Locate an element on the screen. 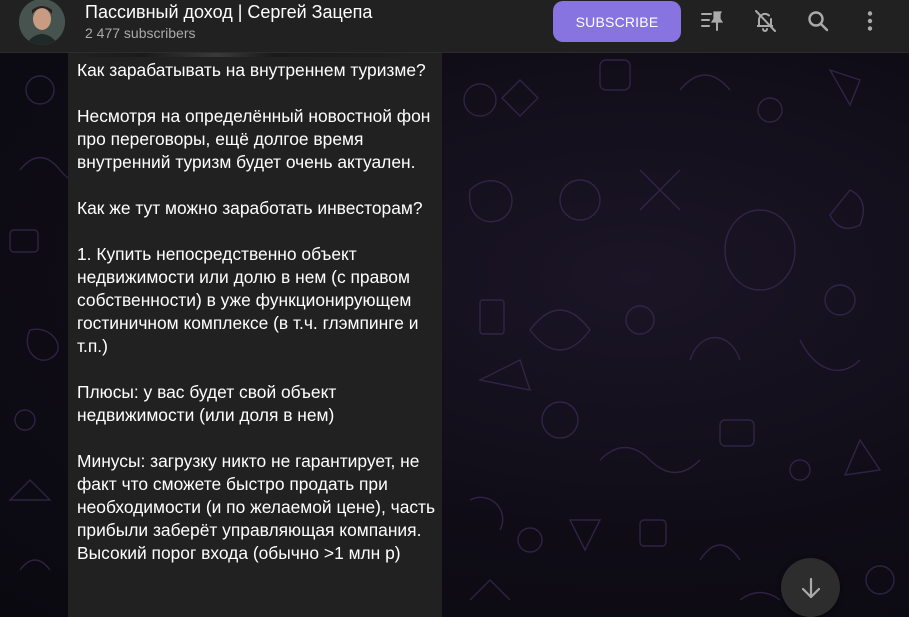 This screenshot has height=617, width=909. avatar is located at coordinates (42, 22).